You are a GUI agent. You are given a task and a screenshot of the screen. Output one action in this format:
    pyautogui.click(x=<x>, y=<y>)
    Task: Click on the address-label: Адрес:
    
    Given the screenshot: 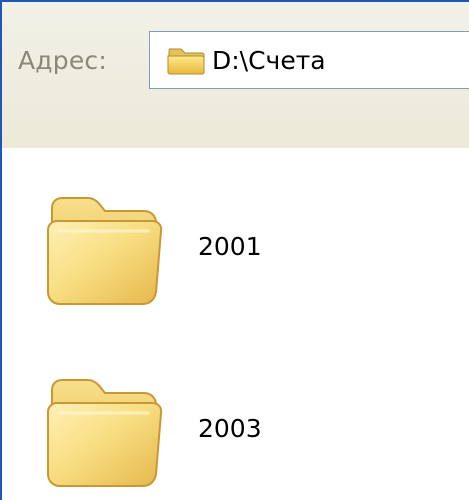 What is the action you would take?
    pyautogui.click(x=63, y=60)
    